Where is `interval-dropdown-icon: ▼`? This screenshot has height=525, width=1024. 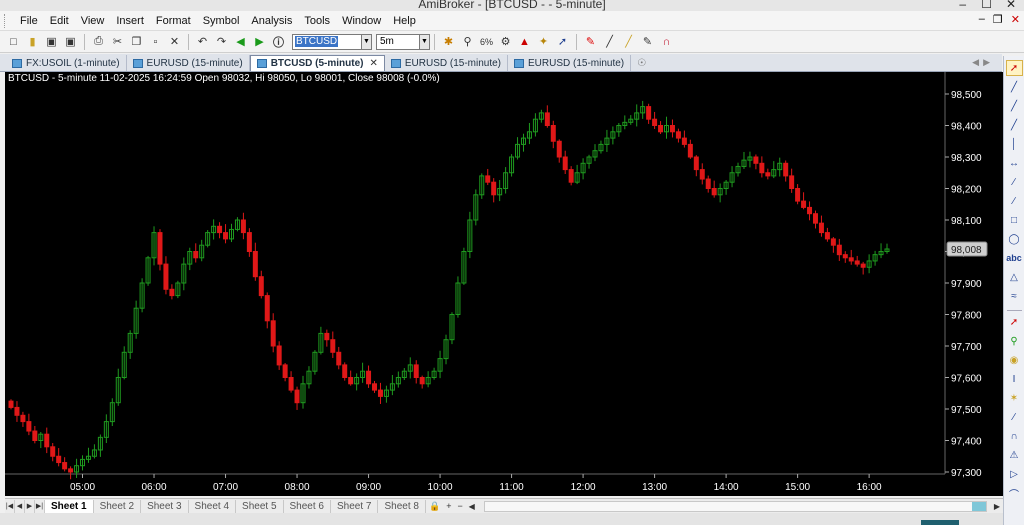
interval-dropdown-icon: ▼ is located at coordinates (425, 41).